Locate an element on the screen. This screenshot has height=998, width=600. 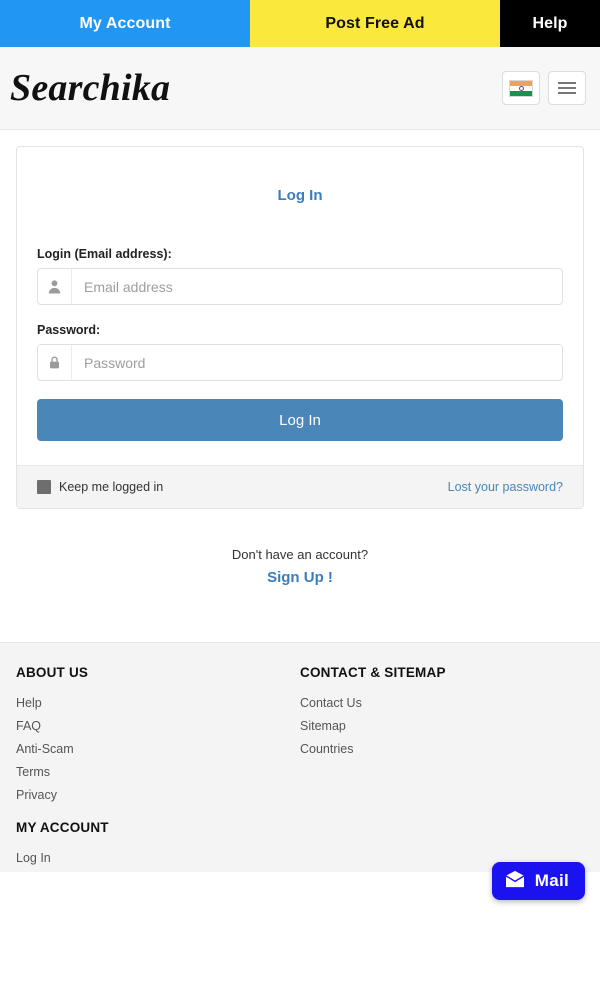
login-submit-button: Log In is located at coordinates (300, 420).